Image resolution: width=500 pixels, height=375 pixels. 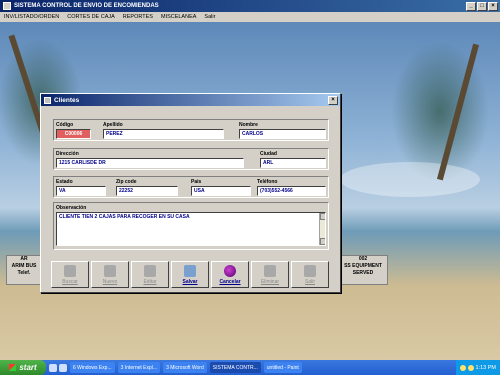 What do you see at coordinates (493, 6) in the screenshot?
I see `close-button: ×` at bounding box center [493, 6].